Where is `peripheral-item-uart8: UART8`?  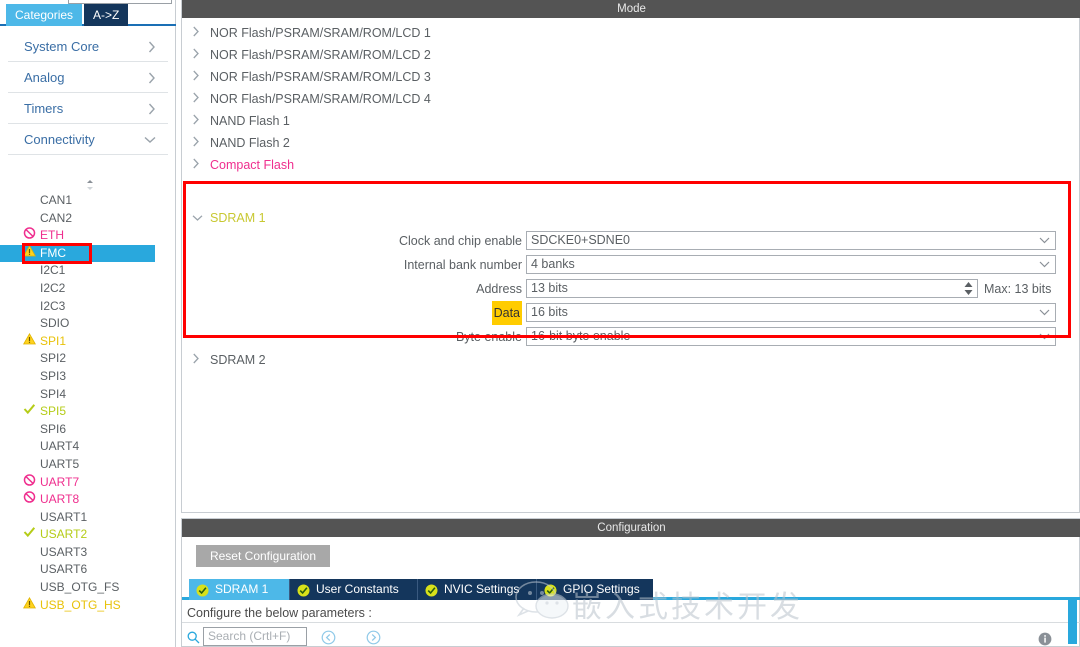 peripheral-item-uart8: UART8 is located at coordinates (88, 500).